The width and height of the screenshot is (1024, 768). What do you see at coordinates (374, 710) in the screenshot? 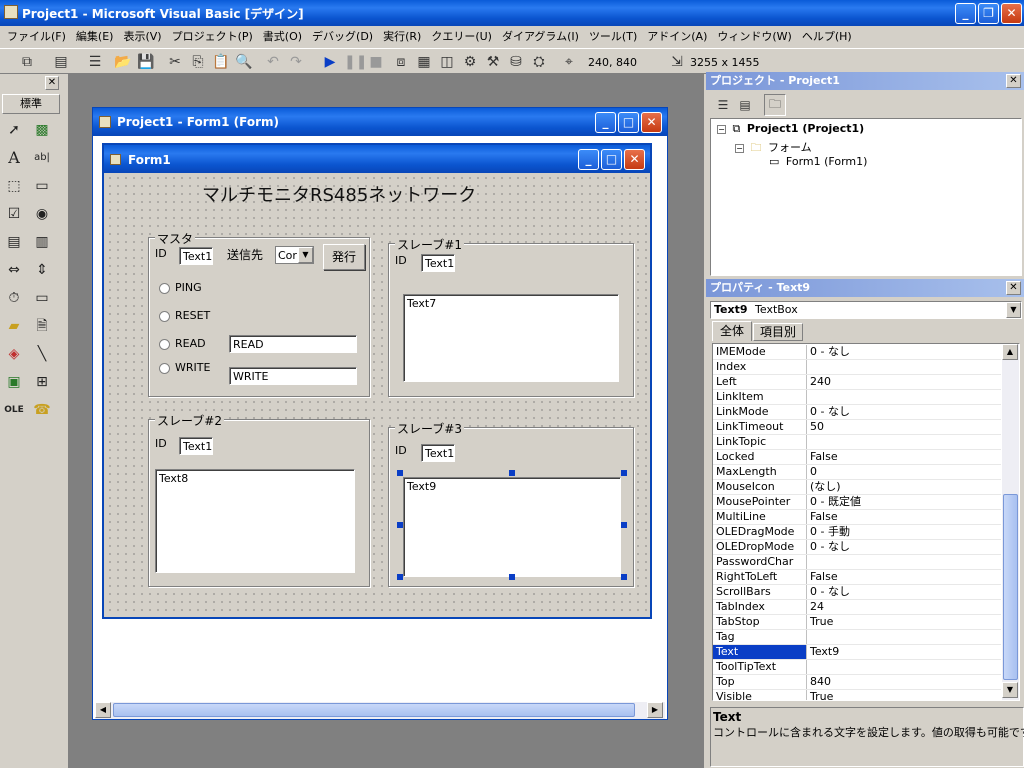
I see `scroll-thumb` at bounding box center [374, 710].